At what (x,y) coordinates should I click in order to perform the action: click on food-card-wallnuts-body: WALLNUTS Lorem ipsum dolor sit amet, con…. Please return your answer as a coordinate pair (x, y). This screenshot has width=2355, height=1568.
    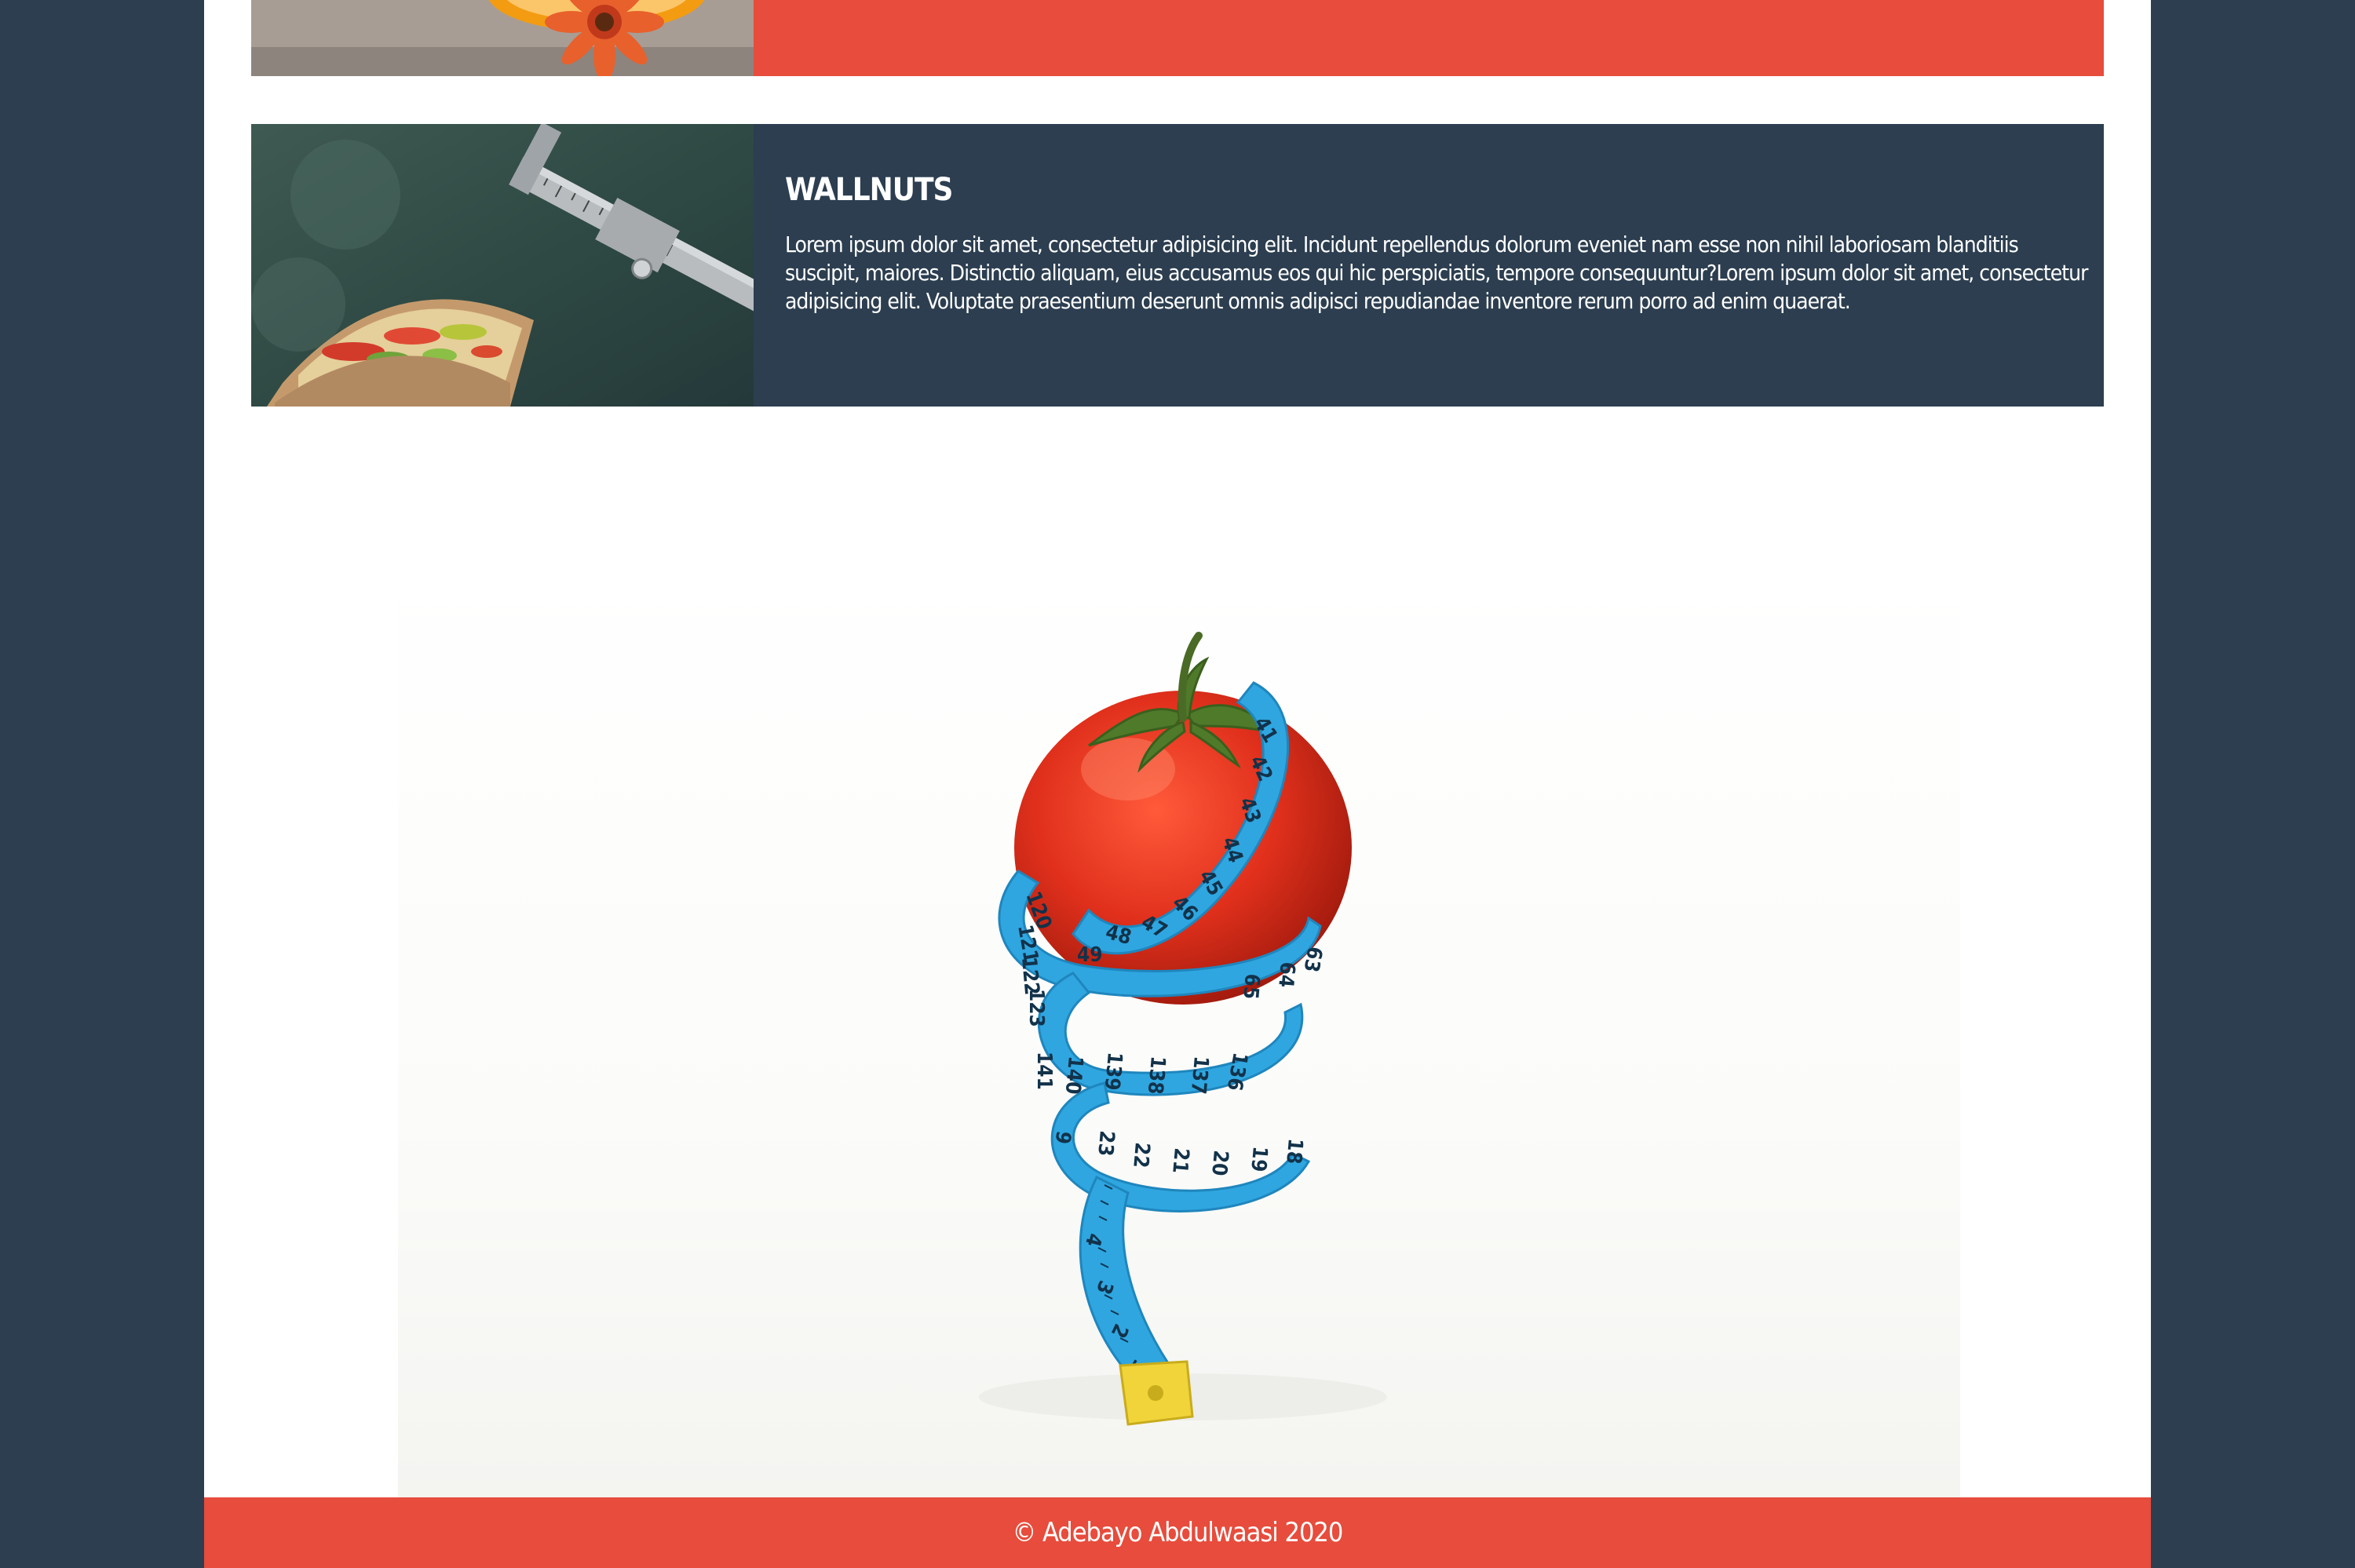
    Looking at the image, I should click on (1437, 265).